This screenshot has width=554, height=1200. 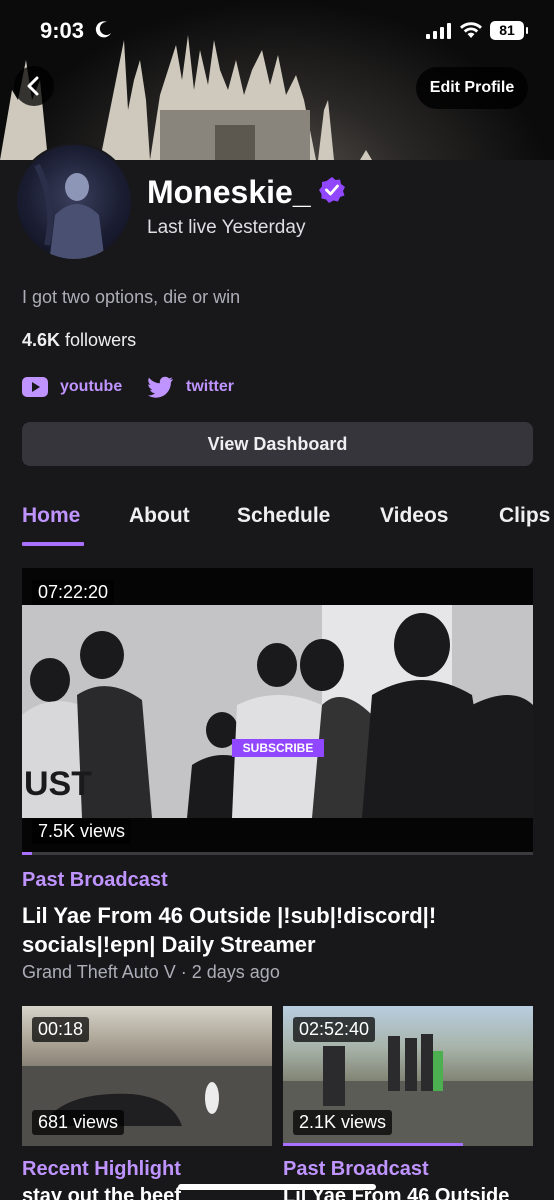 I want to click on wifi-icon, so click(x=471, y=30).